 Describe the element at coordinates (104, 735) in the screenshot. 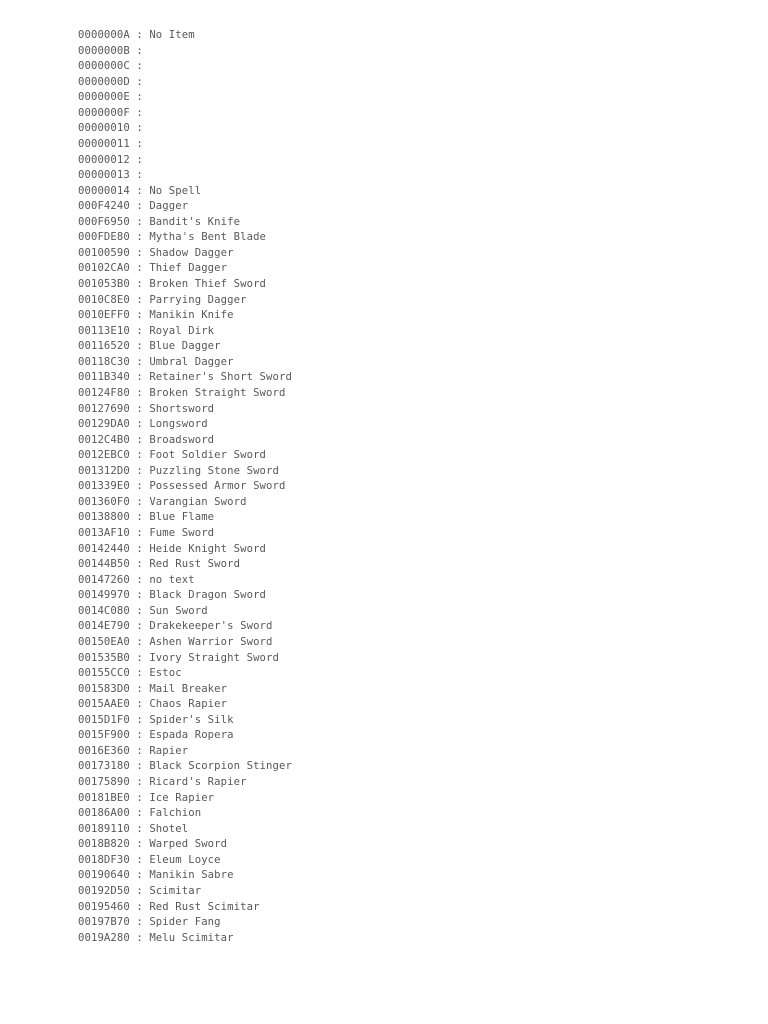

I see `entry-id: 0015F900` at that location.